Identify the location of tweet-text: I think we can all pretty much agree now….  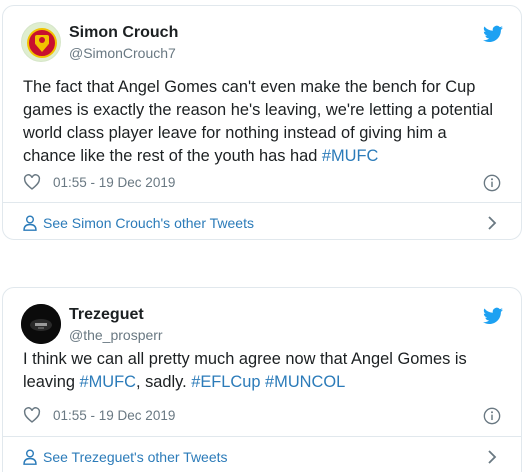
(263, 371).